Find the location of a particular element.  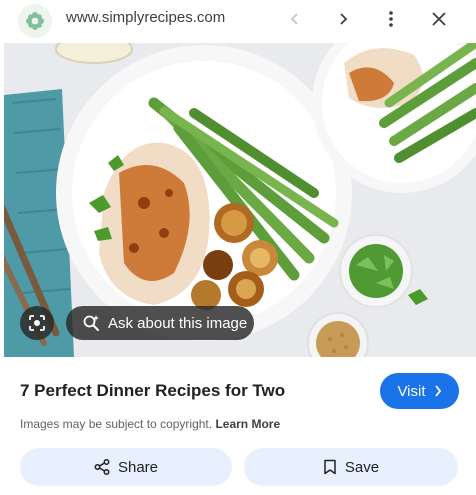

ask-about-image-button: Ask about this image is located at coordinates (160, 323).